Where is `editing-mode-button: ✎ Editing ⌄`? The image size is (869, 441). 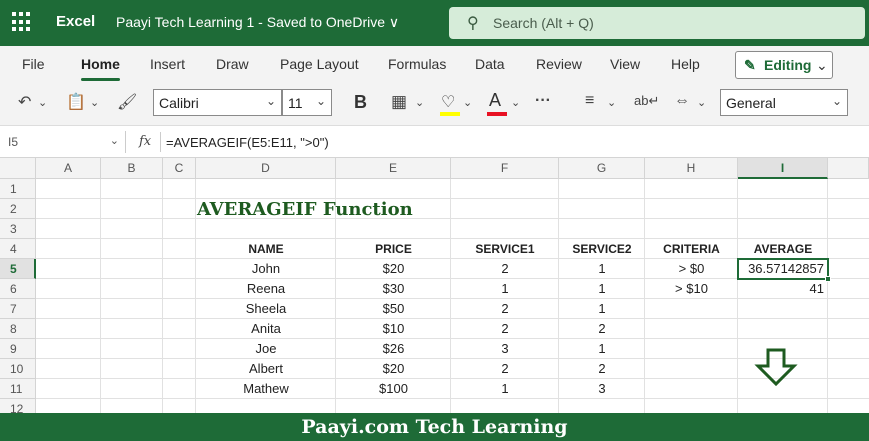
editing-mode-button: ✎ Editing ⌄ is located at coordinates (784, 65).